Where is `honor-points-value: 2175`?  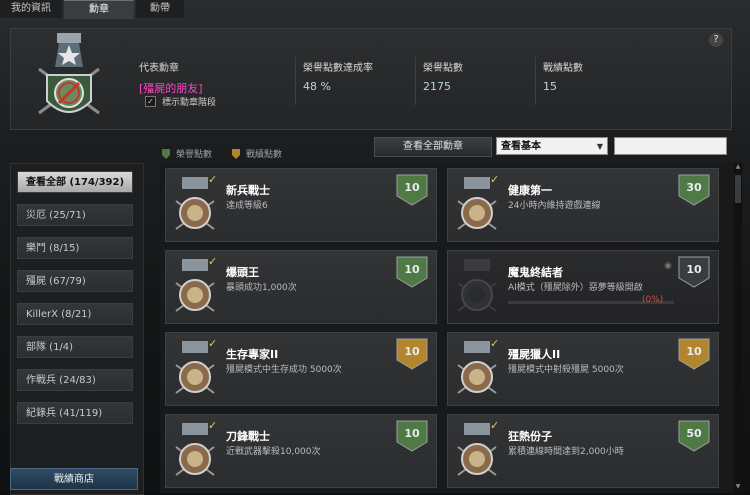 honor-points-value: 2175 is located at coordinates (437, 86).